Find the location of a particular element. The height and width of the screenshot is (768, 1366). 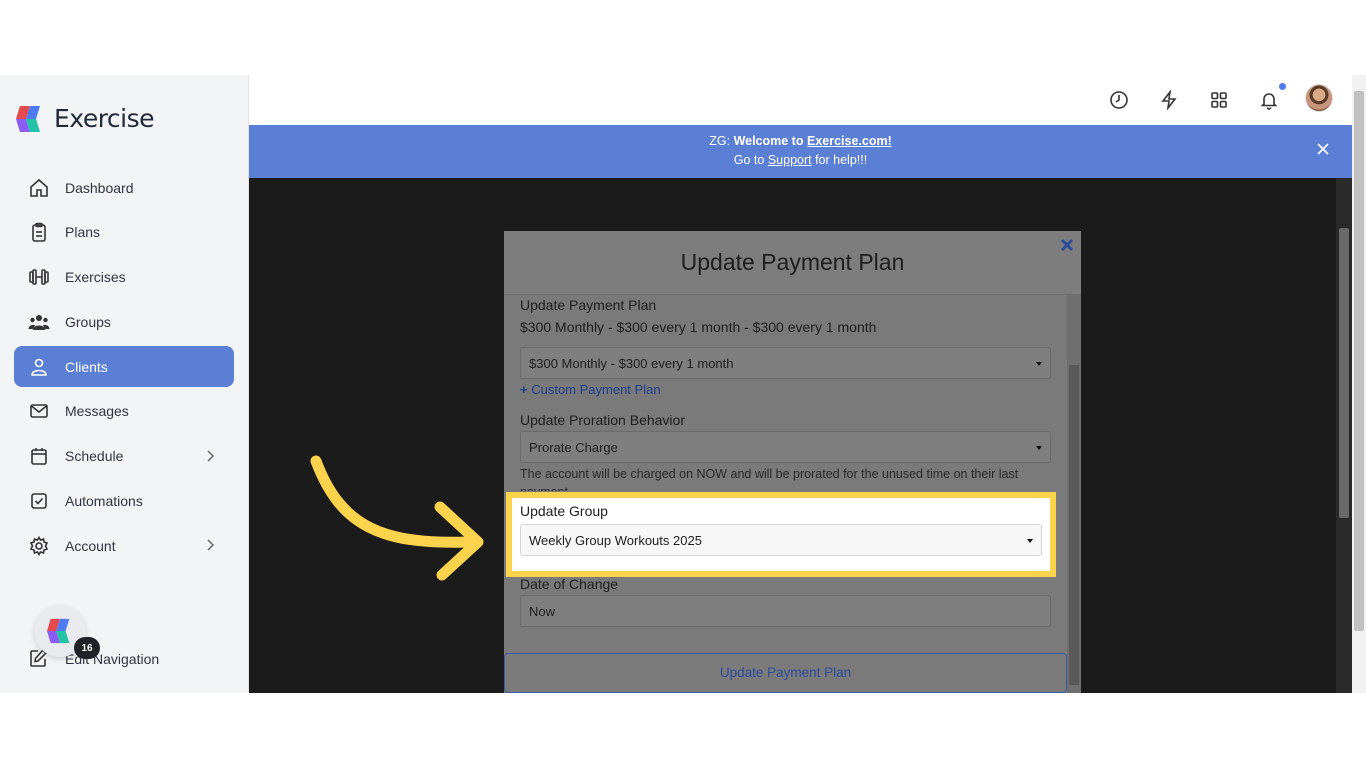

sidebar-item-schedule: Schedule is located at coordinates (124, 456).